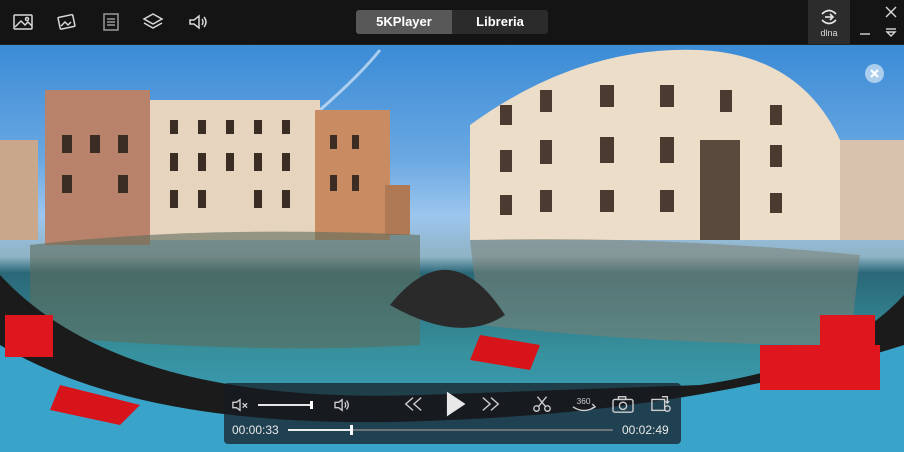 Image resolution: width=904 pixels, height=452 pixels. I want to click on close-window-button, so click(891, 12).